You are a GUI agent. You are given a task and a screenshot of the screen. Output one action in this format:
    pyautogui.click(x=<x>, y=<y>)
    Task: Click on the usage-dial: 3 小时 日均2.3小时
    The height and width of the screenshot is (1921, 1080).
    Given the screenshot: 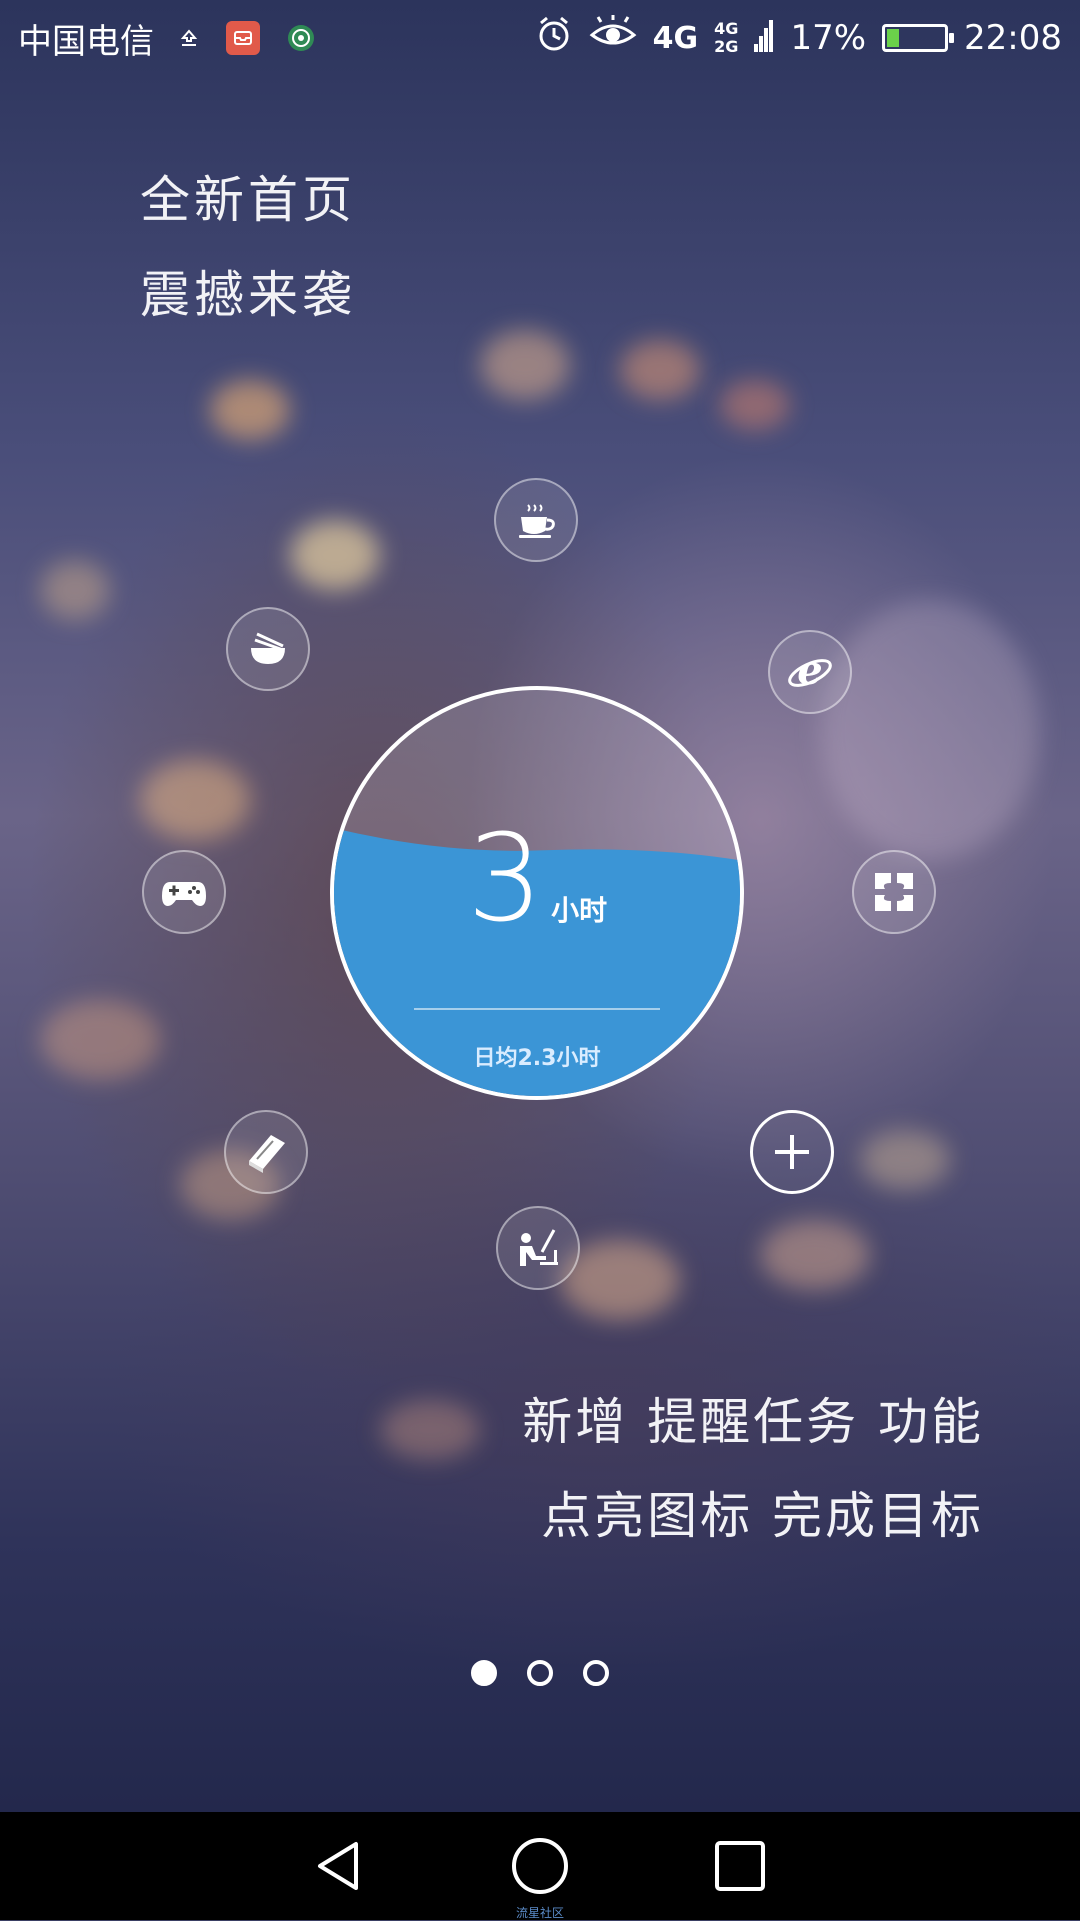 What is the action you would take?
    pyautogui.click(x=537, y=893)
    